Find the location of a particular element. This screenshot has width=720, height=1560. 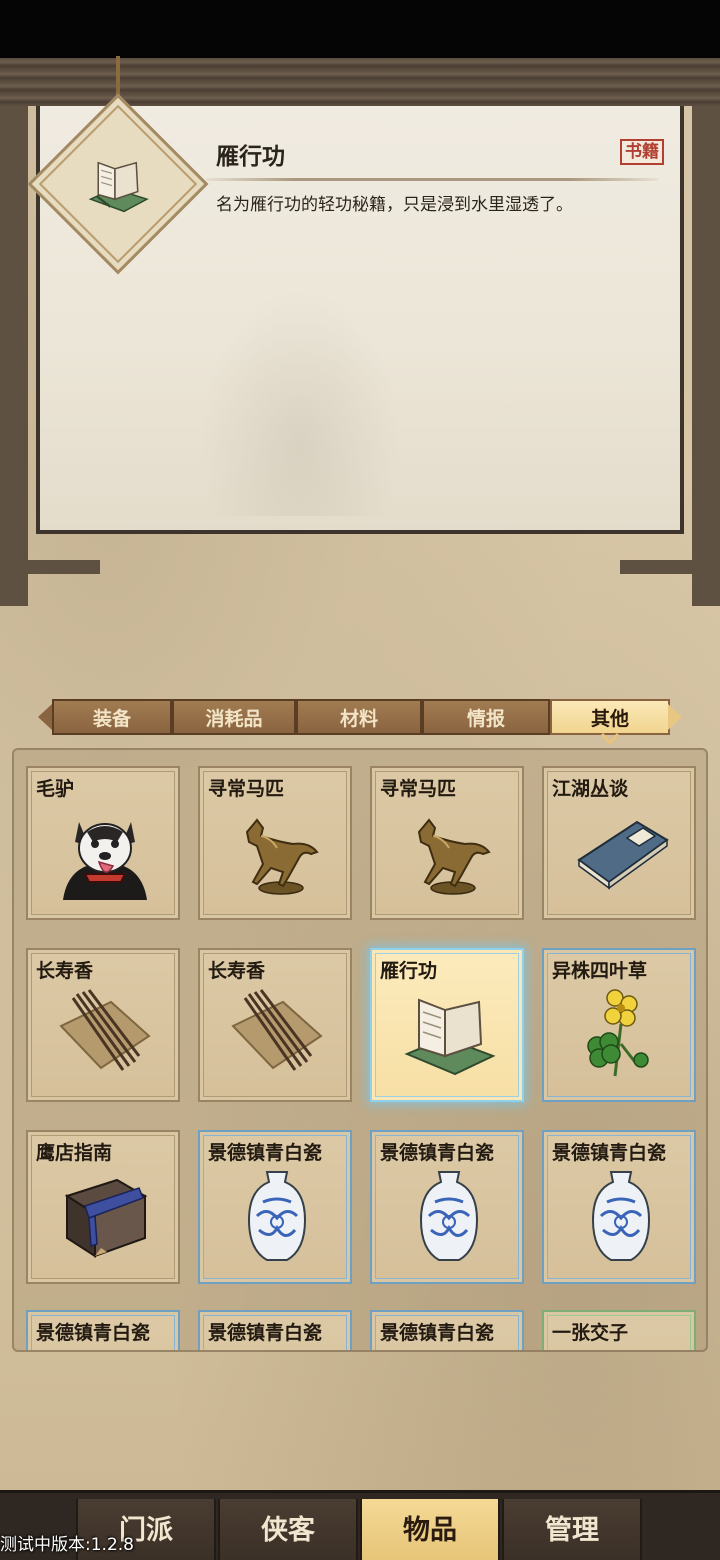

inventory-slot: 毛驴 is located at coordinates (103, 843).